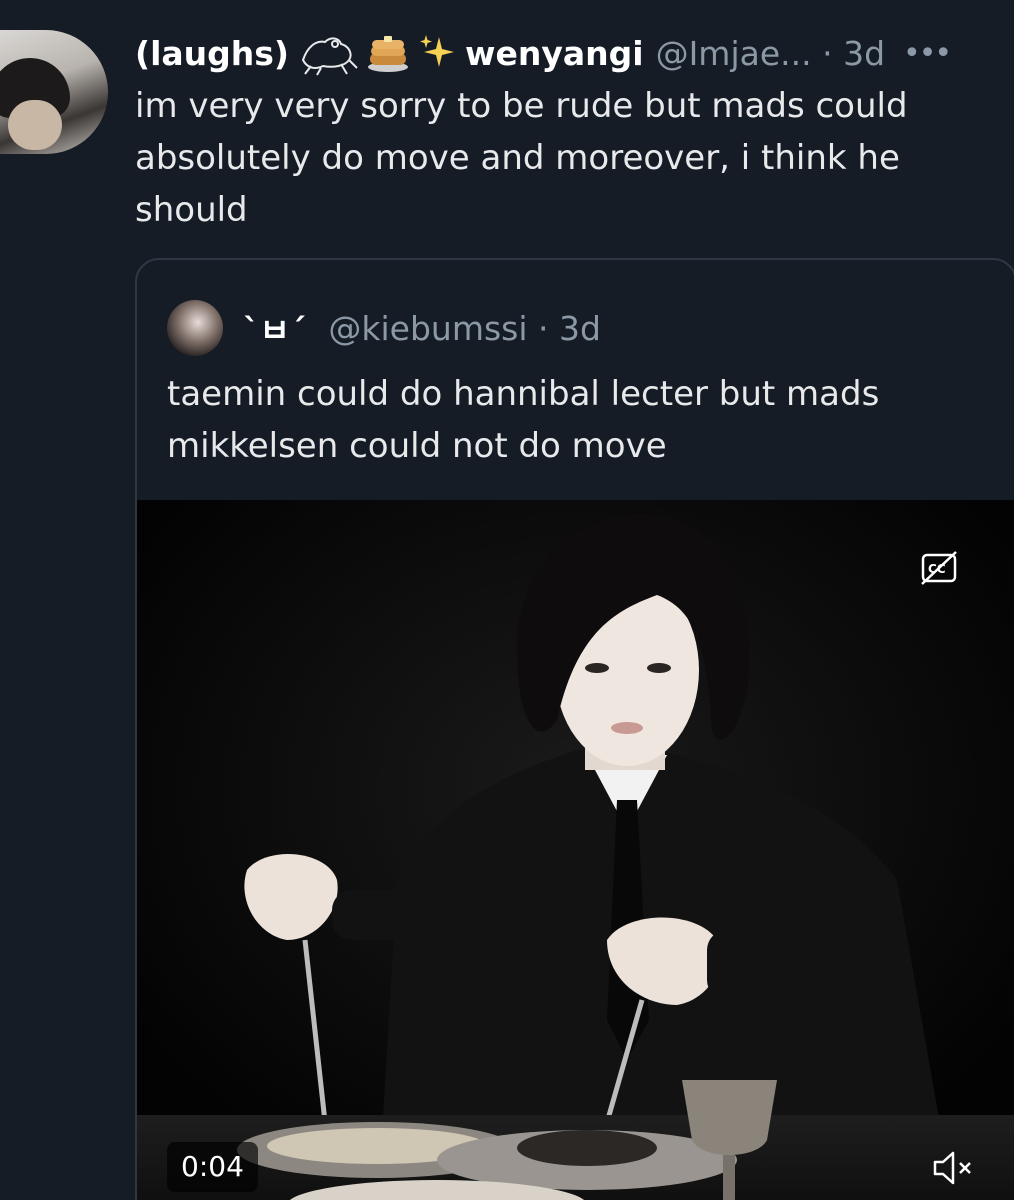 This screenshot has height=1200, width=1014. I want to click on display-name: (laughs), so click(212, 53).